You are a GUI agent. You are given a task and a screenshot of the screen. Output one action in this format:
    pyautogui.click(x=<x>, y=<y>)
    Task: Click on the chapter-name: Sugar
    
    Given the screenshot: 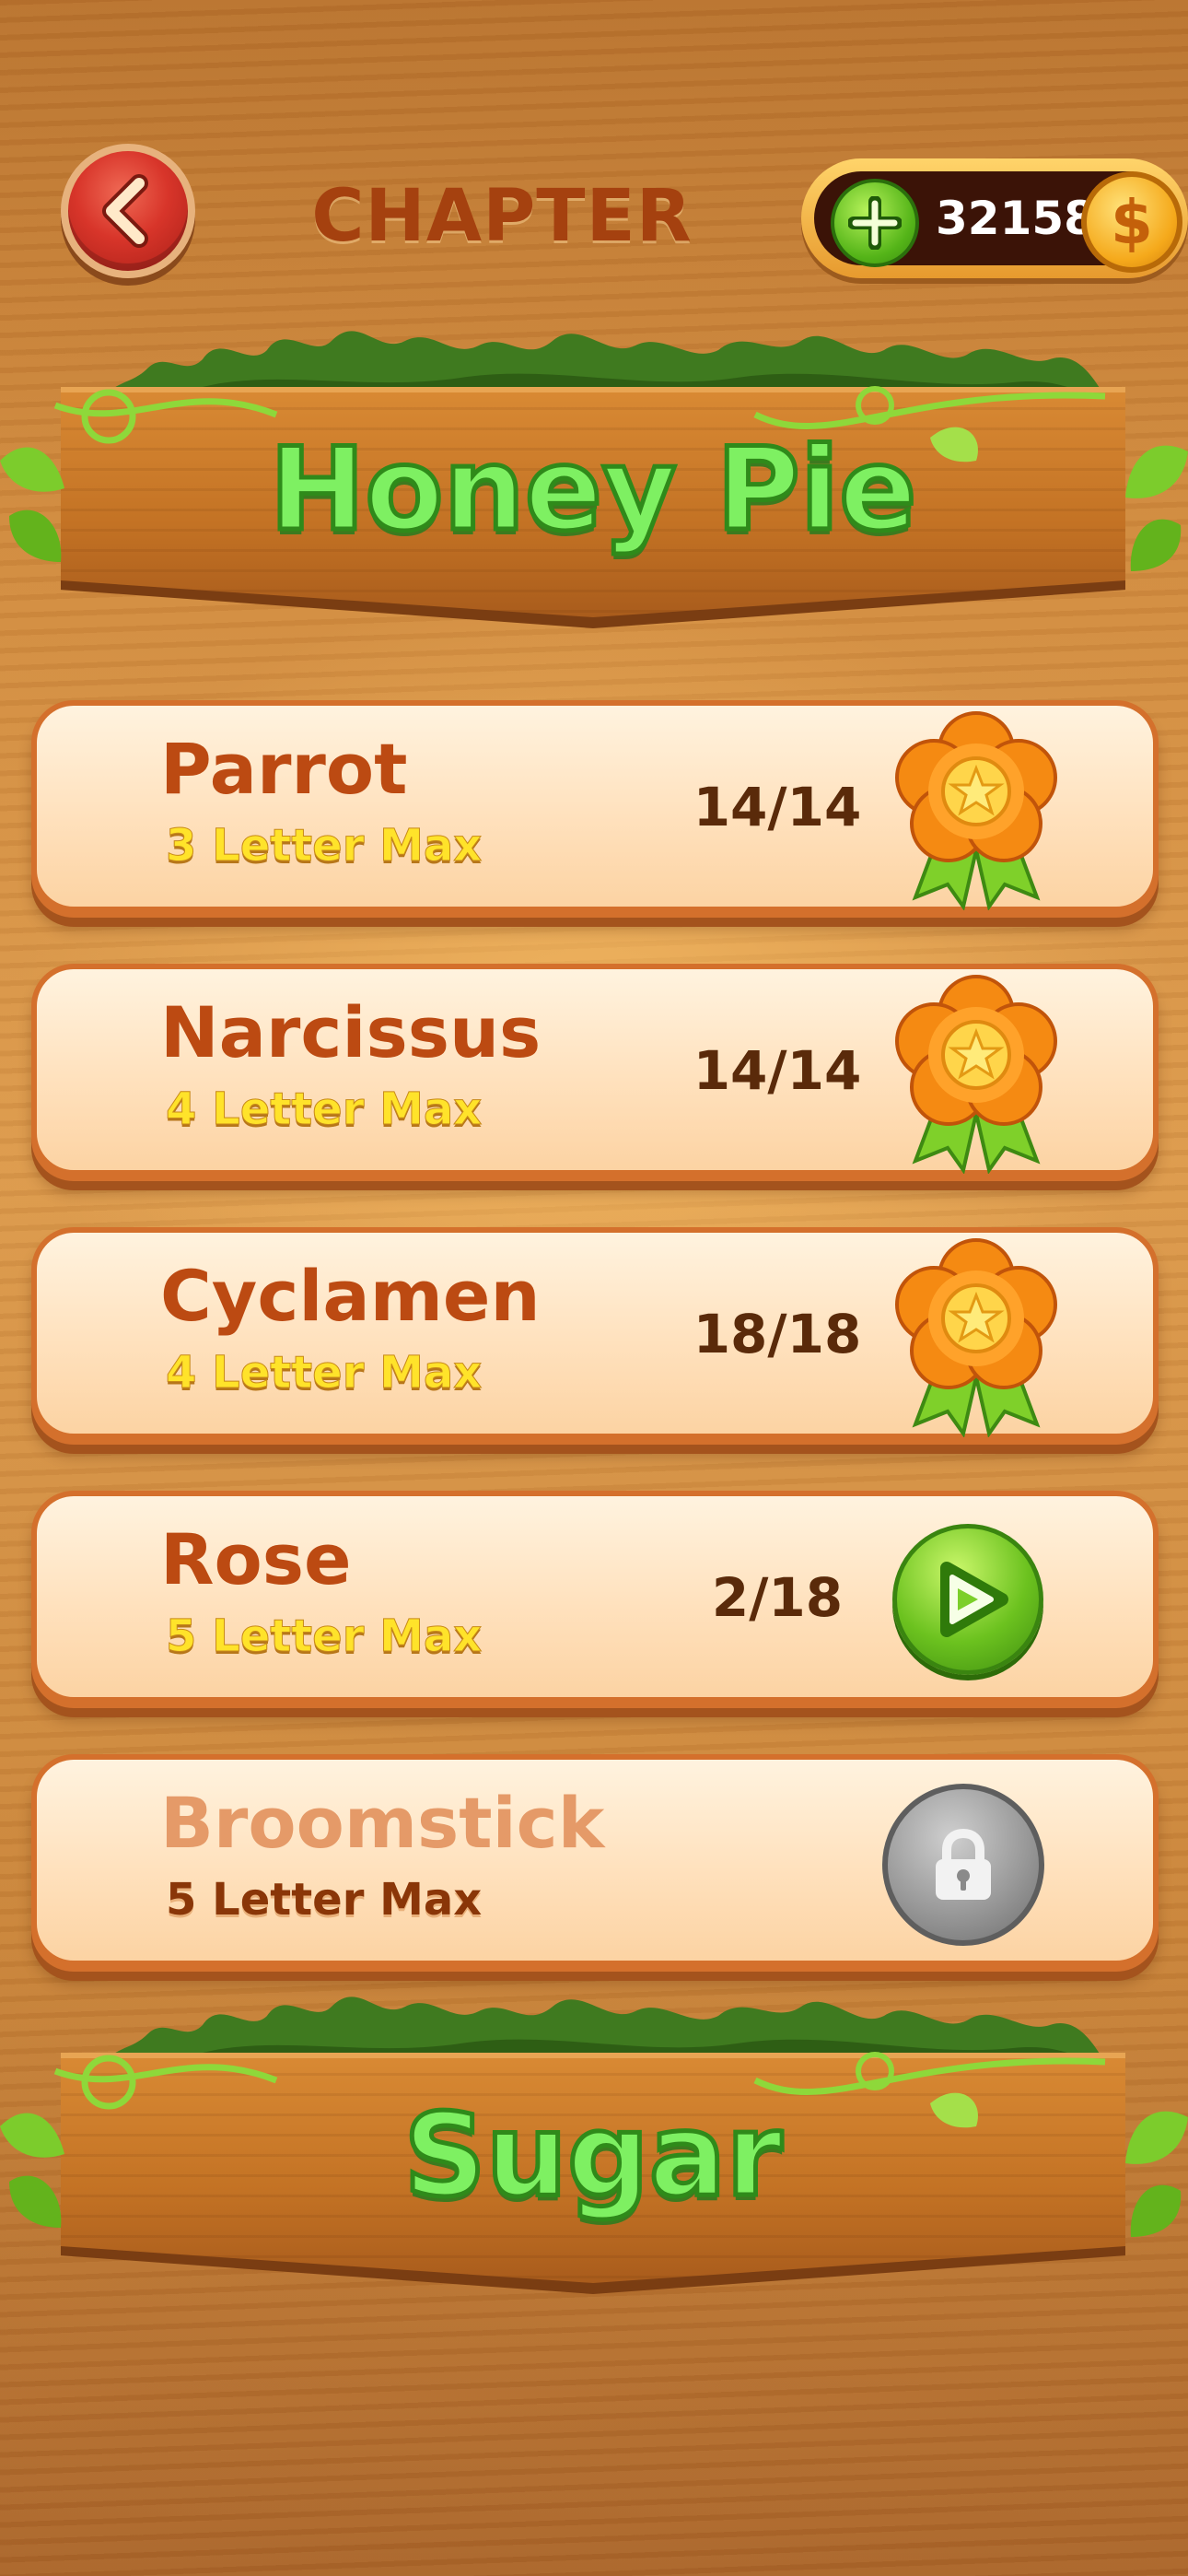 What is the action you would take?
    pyautogui.click(x=593, y=2156)
    